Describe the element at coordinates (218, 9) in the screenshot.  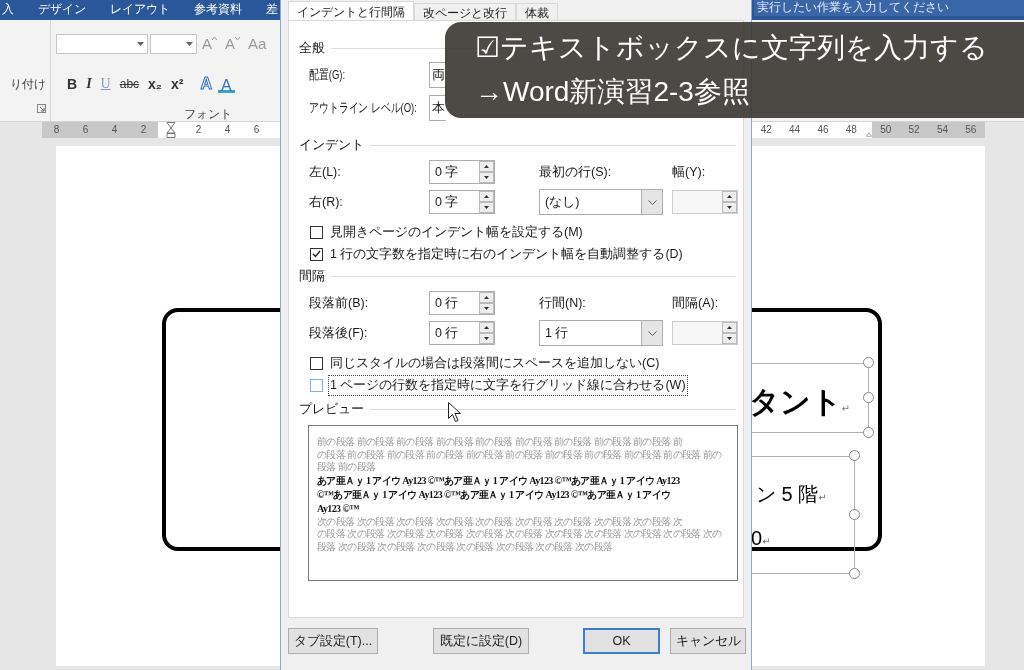
I see `ribbon-tab: 参考資料` at that location.